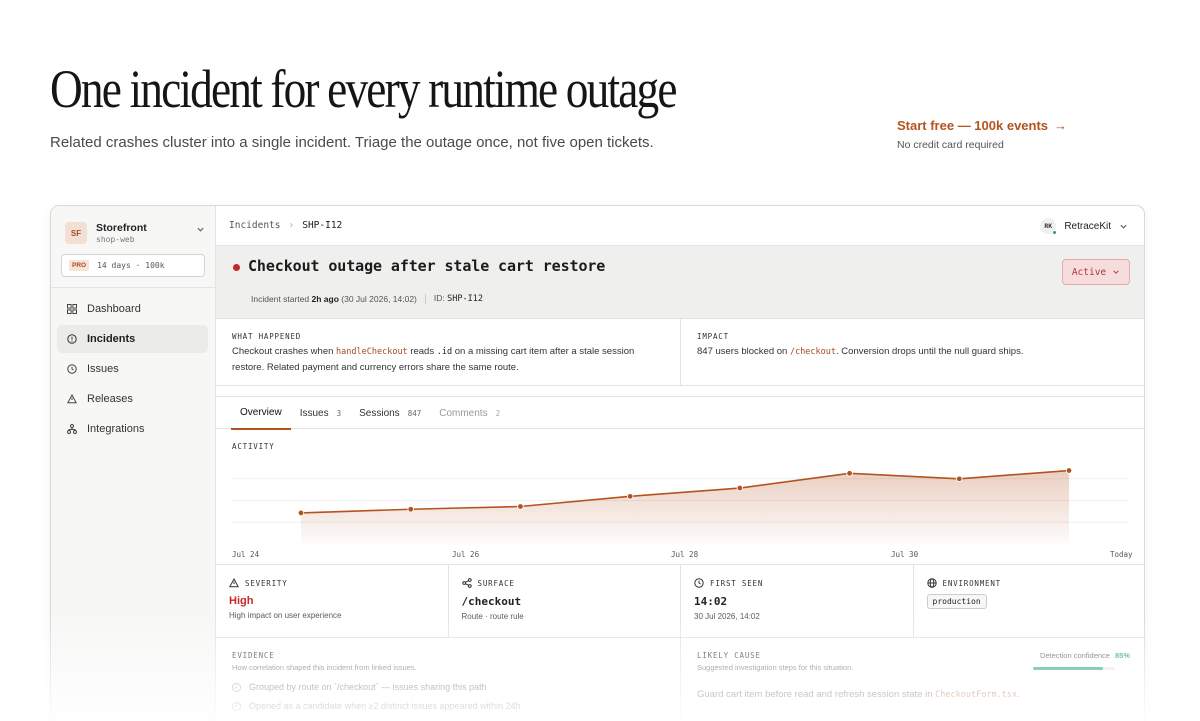 The height and width of the screenshot is (721, 1200). What do you see at coordinates (114, 309) in the screenshot?
I see `sidebar-item-label: Dashboard` at bounding box center [114, 309].